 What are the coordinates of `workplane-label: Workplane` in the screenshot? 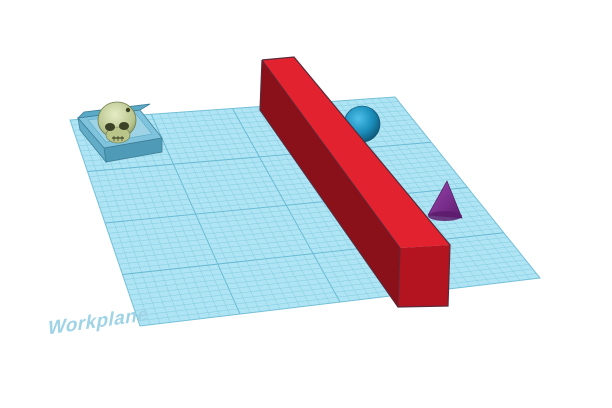 It's located at (98, 321).